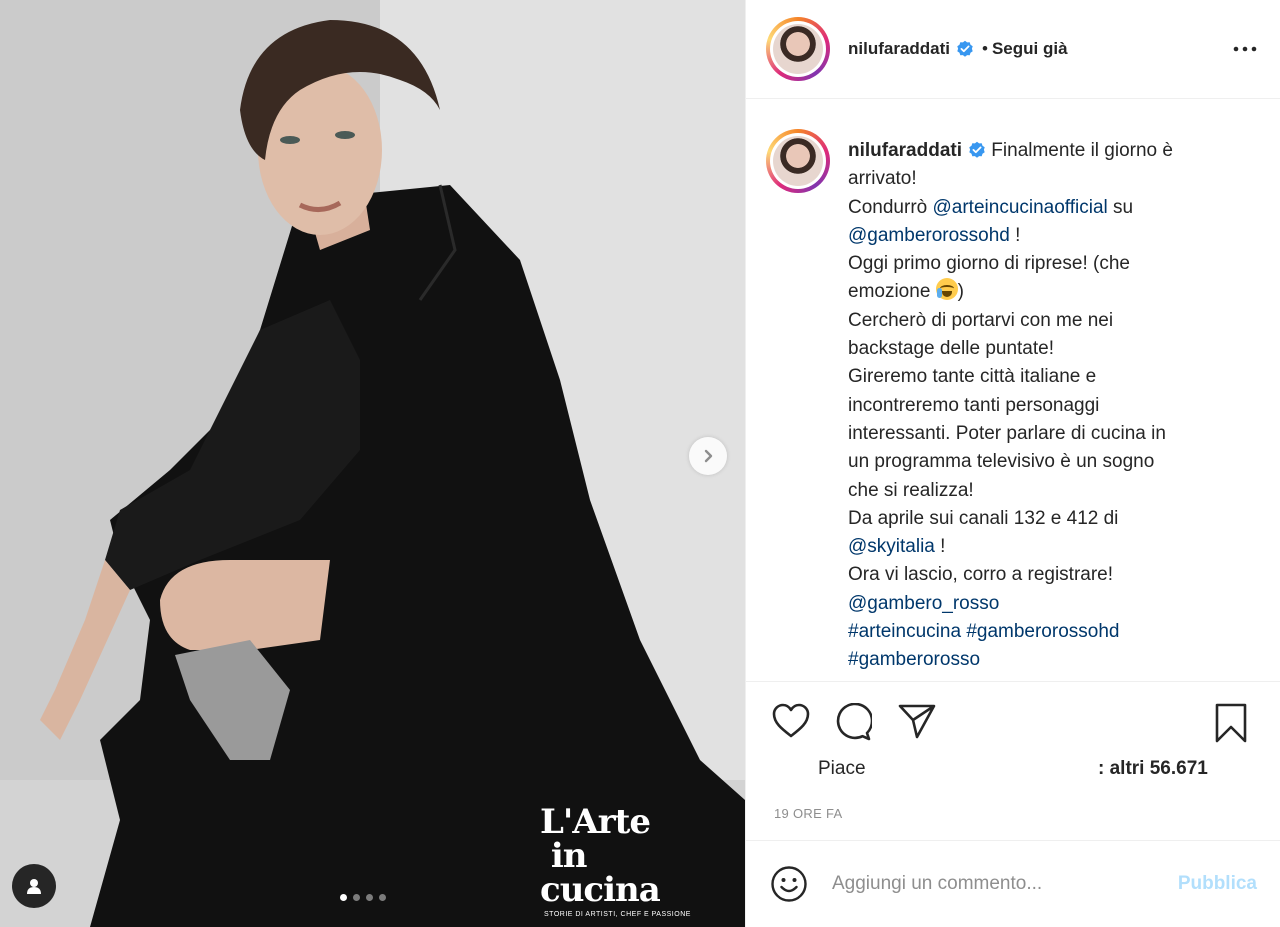 Image resolution: width=1280 pixels, height=927 pixels. Describe the element at coordinates (1231, 723) in the screenshot. I see `bookmark-icon` at that location.